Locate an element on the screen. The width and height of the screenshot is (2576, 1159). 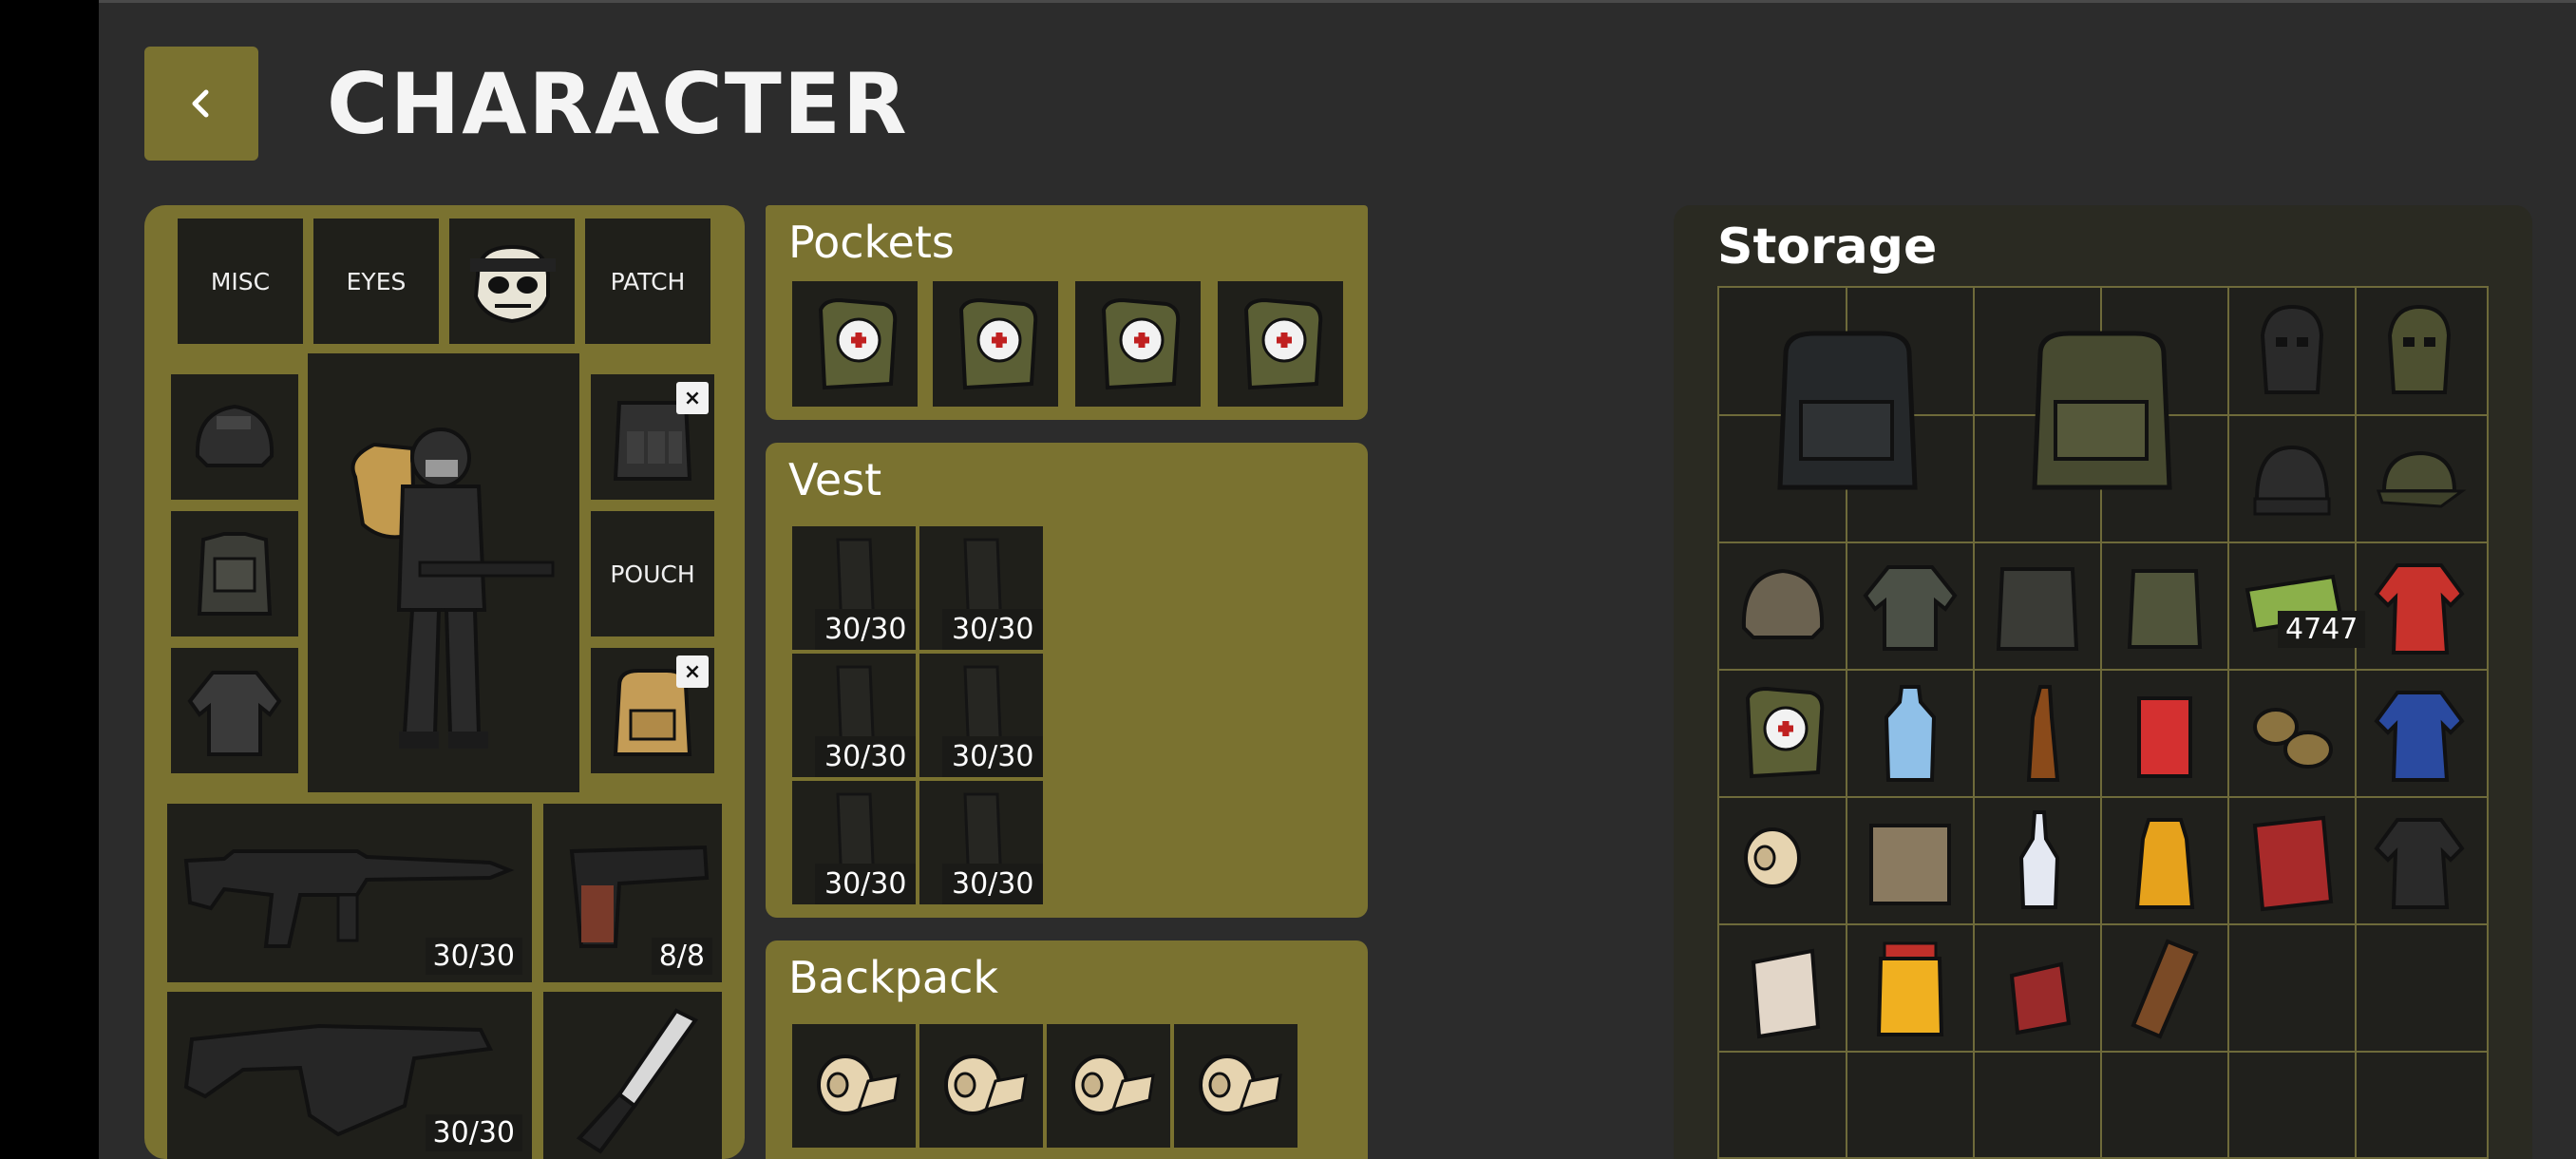
face-slot is located at coordinates (512, 281).